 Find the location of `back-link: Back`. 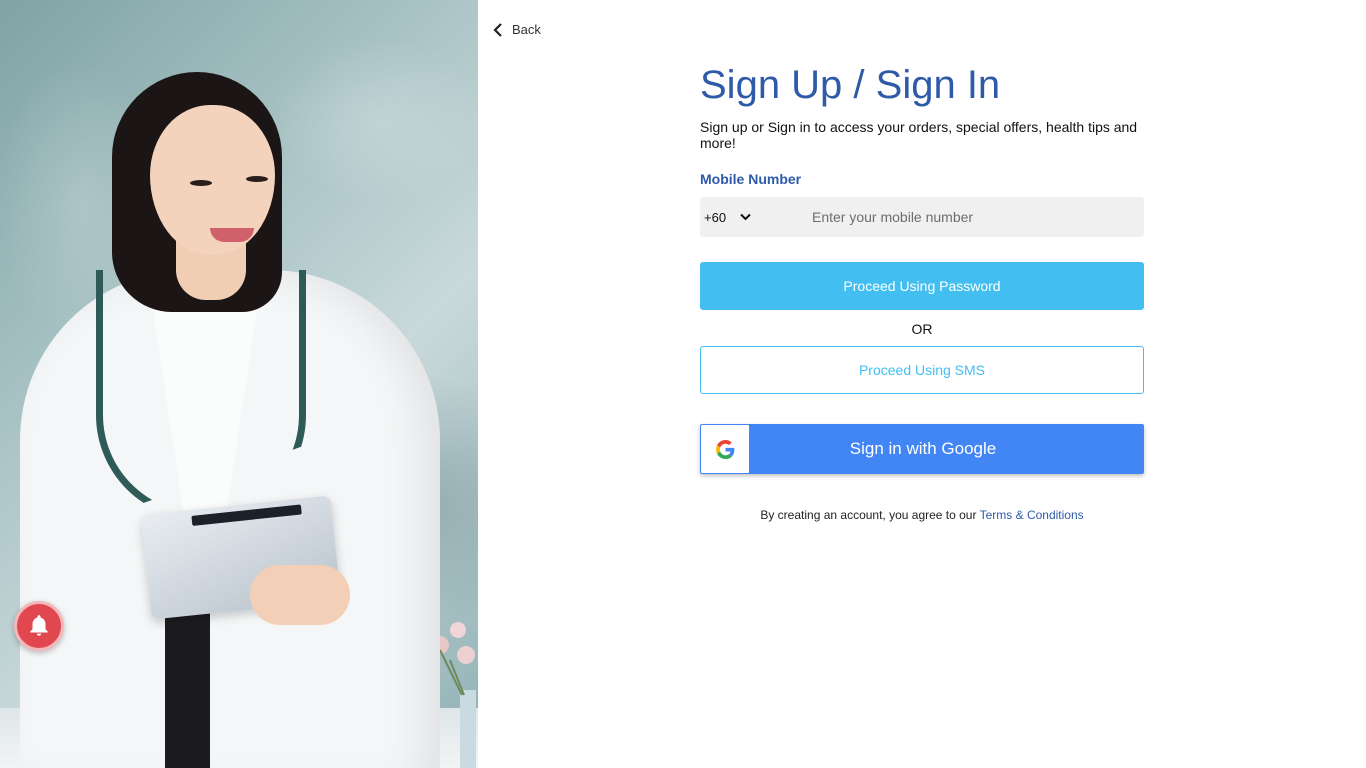

back-link: Back is located at coordinates (516, 29).